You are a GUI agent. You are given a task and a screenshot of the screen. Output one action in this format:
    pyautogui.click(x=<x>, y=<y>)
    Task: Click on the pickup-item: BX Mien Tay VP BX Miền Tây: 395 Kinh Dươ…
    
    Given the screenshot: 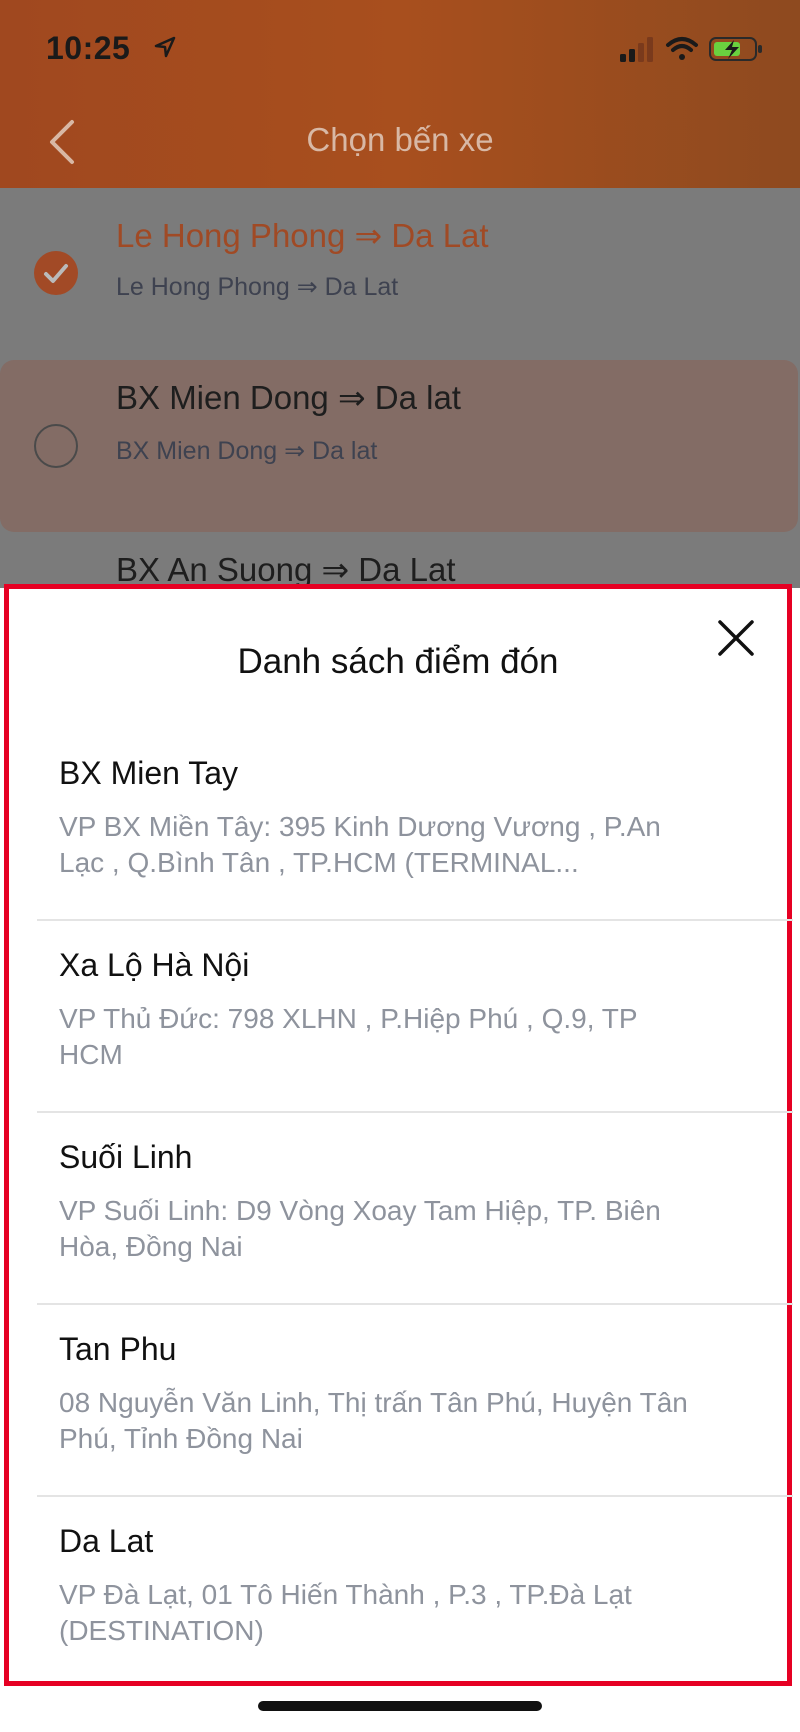 What is the action you would take?
    pyautogui.click(x=415, y=825)
    